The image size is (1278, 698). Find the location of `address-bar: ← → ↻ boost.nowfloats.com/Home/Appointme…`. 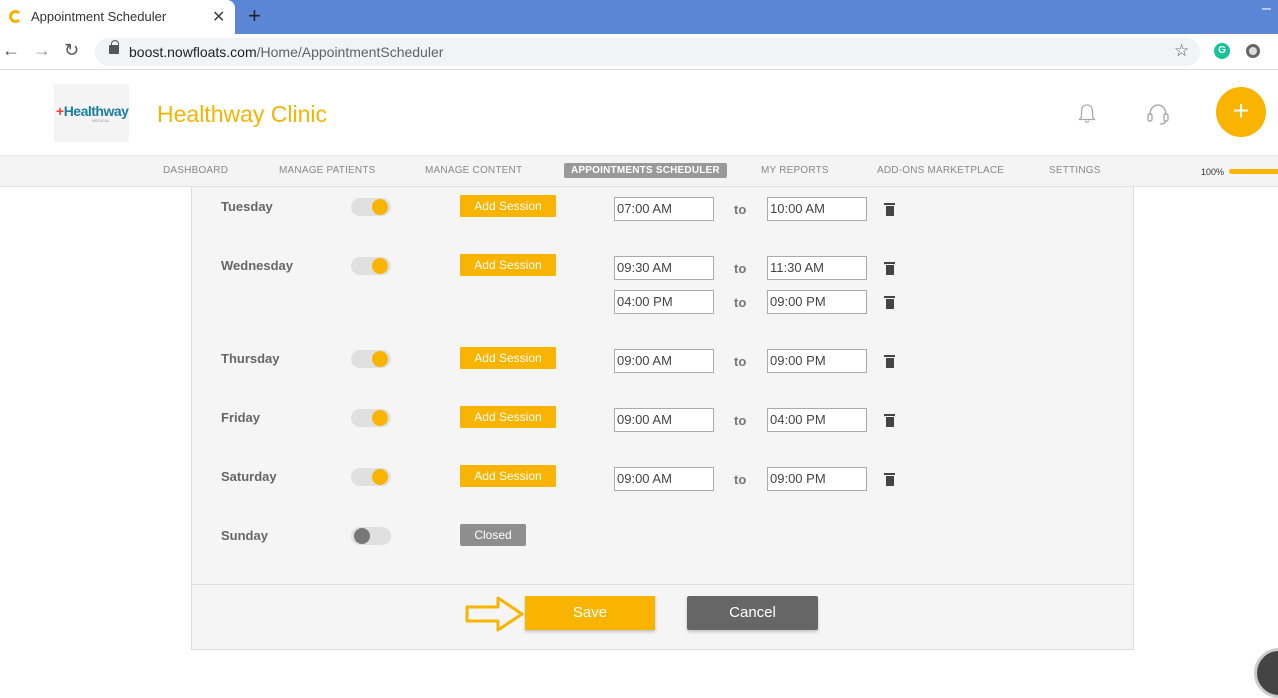

address-bar: ← → ↻ boost.nowfloats.com/Home/Appointme… is located at coordinates (639, 52).